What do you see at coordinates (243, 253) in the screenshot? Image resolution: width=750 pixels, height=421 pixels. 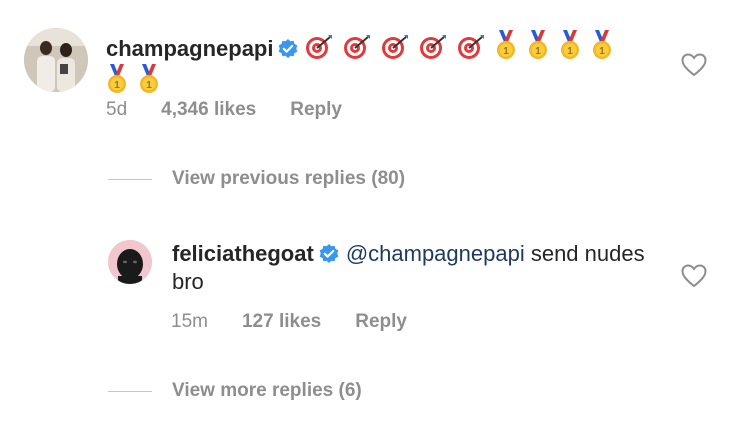 I see `reply-username: feliciathegoat` at bounding box center [243, 253].